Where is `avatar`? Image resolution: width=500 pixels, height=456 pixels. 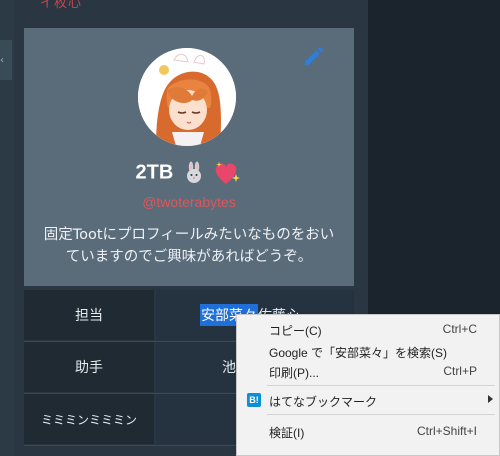 avatar is located at coordinates (187, 97).